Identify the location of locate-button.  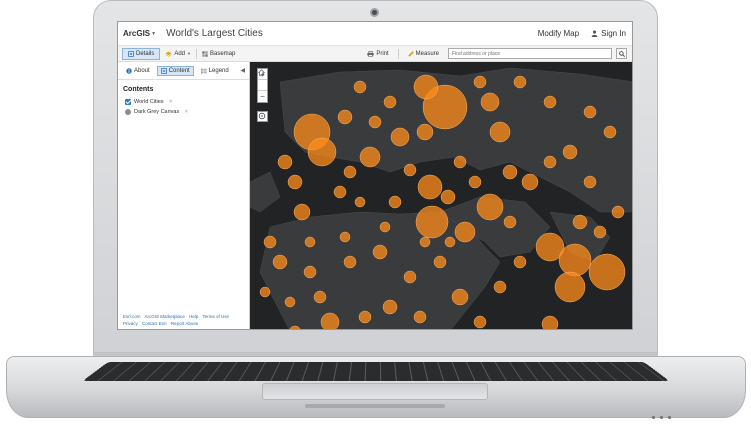
(262, 116).